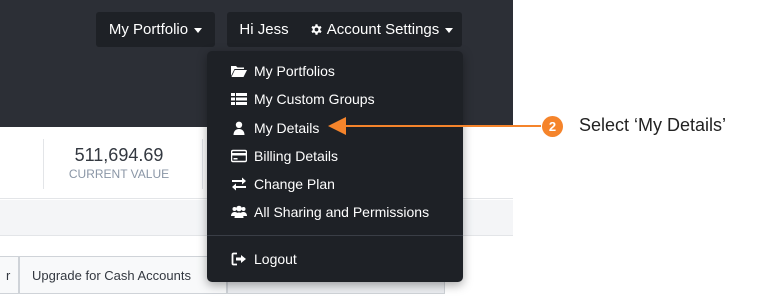 This screenshot has height=296, width=780. Describe the element at coordinates (294, 71) in the screenshot. I see `menu-item-label: My Portfolios` at that location.